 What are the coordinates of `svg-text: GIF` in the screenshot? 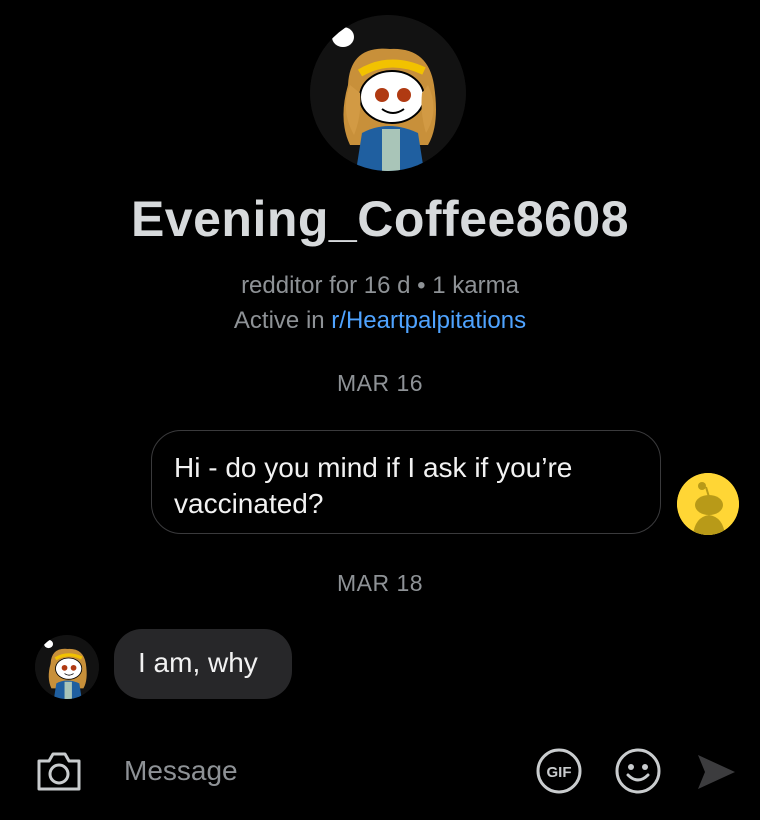 It's located at (559, 772).